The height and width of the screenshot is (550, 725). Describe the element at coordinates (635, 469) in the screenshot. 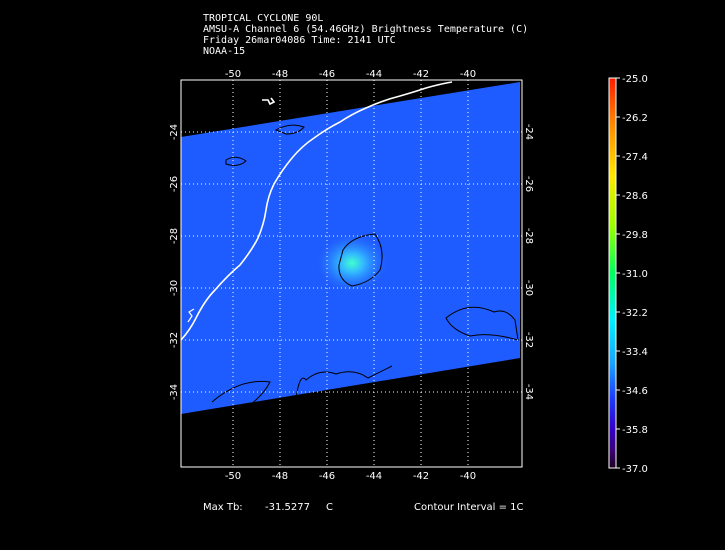

I see `colorbar-label: -37.0` at that location.